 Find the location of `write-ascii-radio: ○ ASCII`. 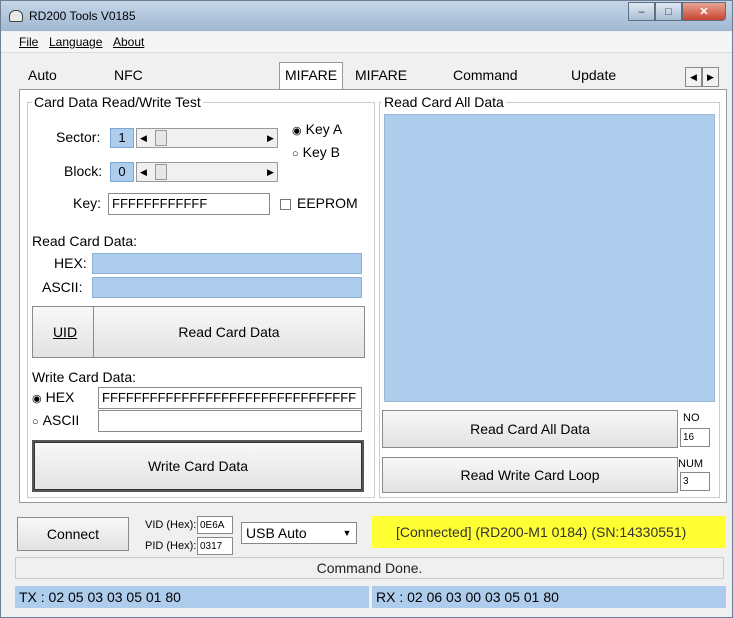

write-ascii-radio: ○ ASCII is located at coordinates (55, 420).